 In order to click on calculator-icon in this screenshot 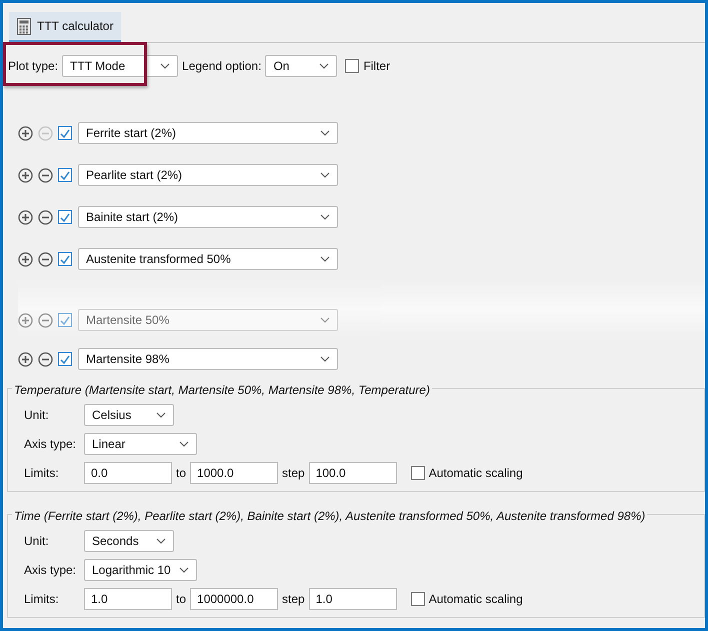, I will do `click(24, 26)`.